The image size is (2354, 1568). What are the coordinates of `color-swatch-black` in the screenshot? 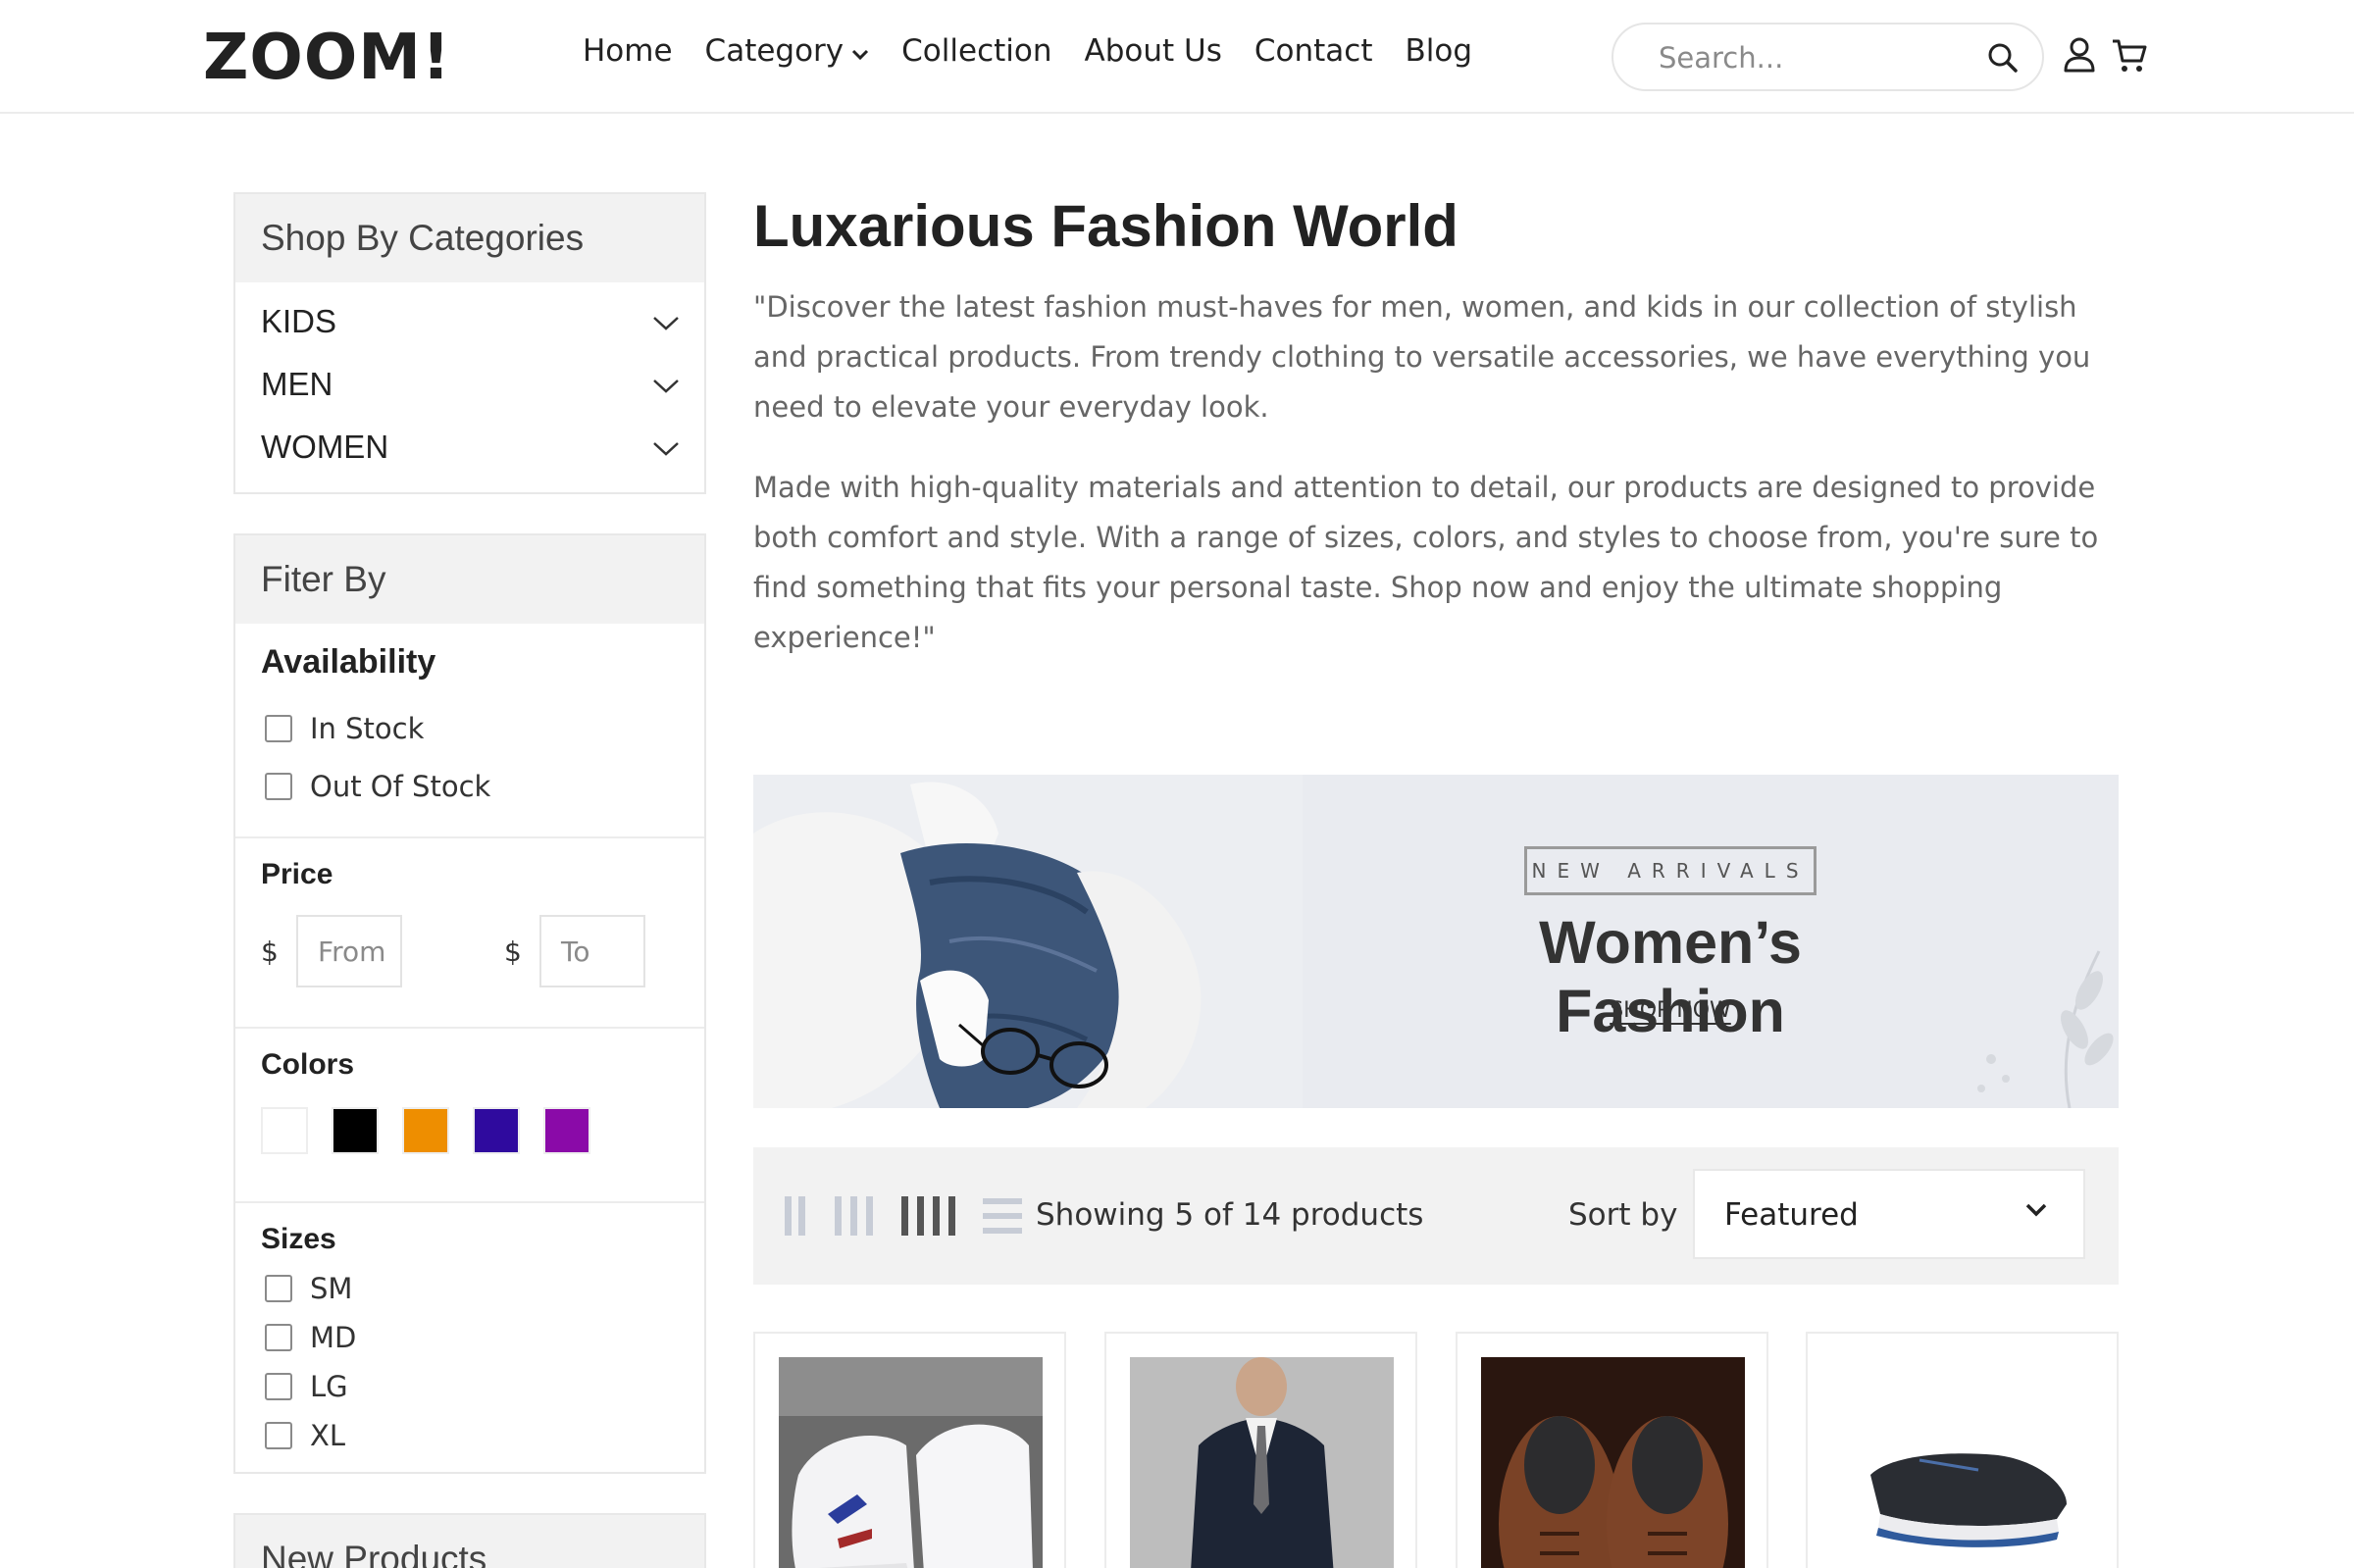 It's located at (355, 1130).